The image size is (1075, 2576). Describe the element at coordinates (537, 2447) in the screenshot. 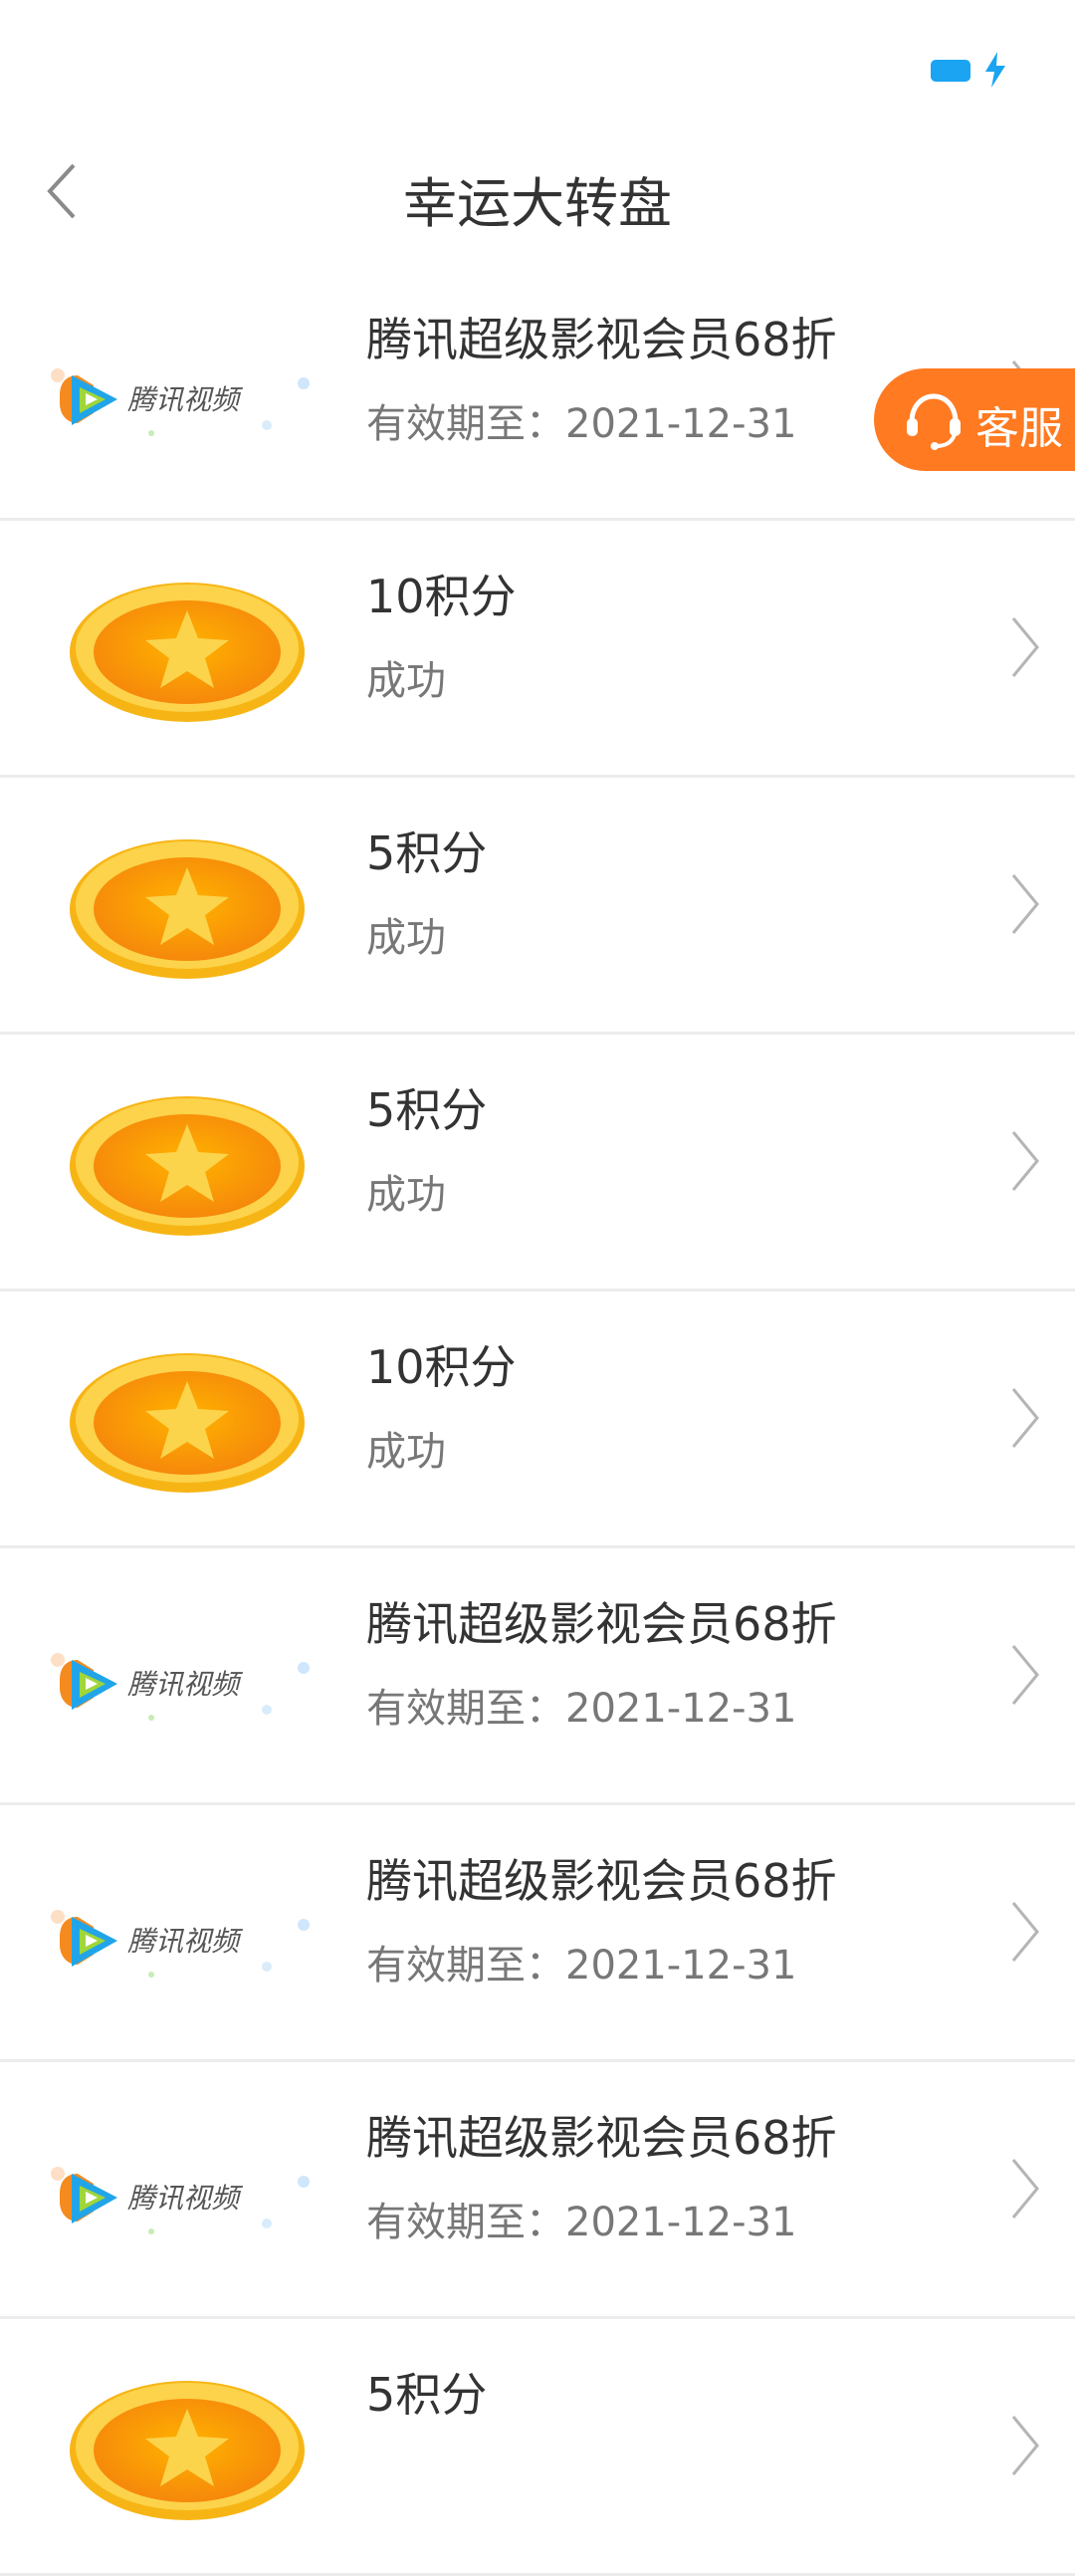

I see `list-item: 5积分` at that location.